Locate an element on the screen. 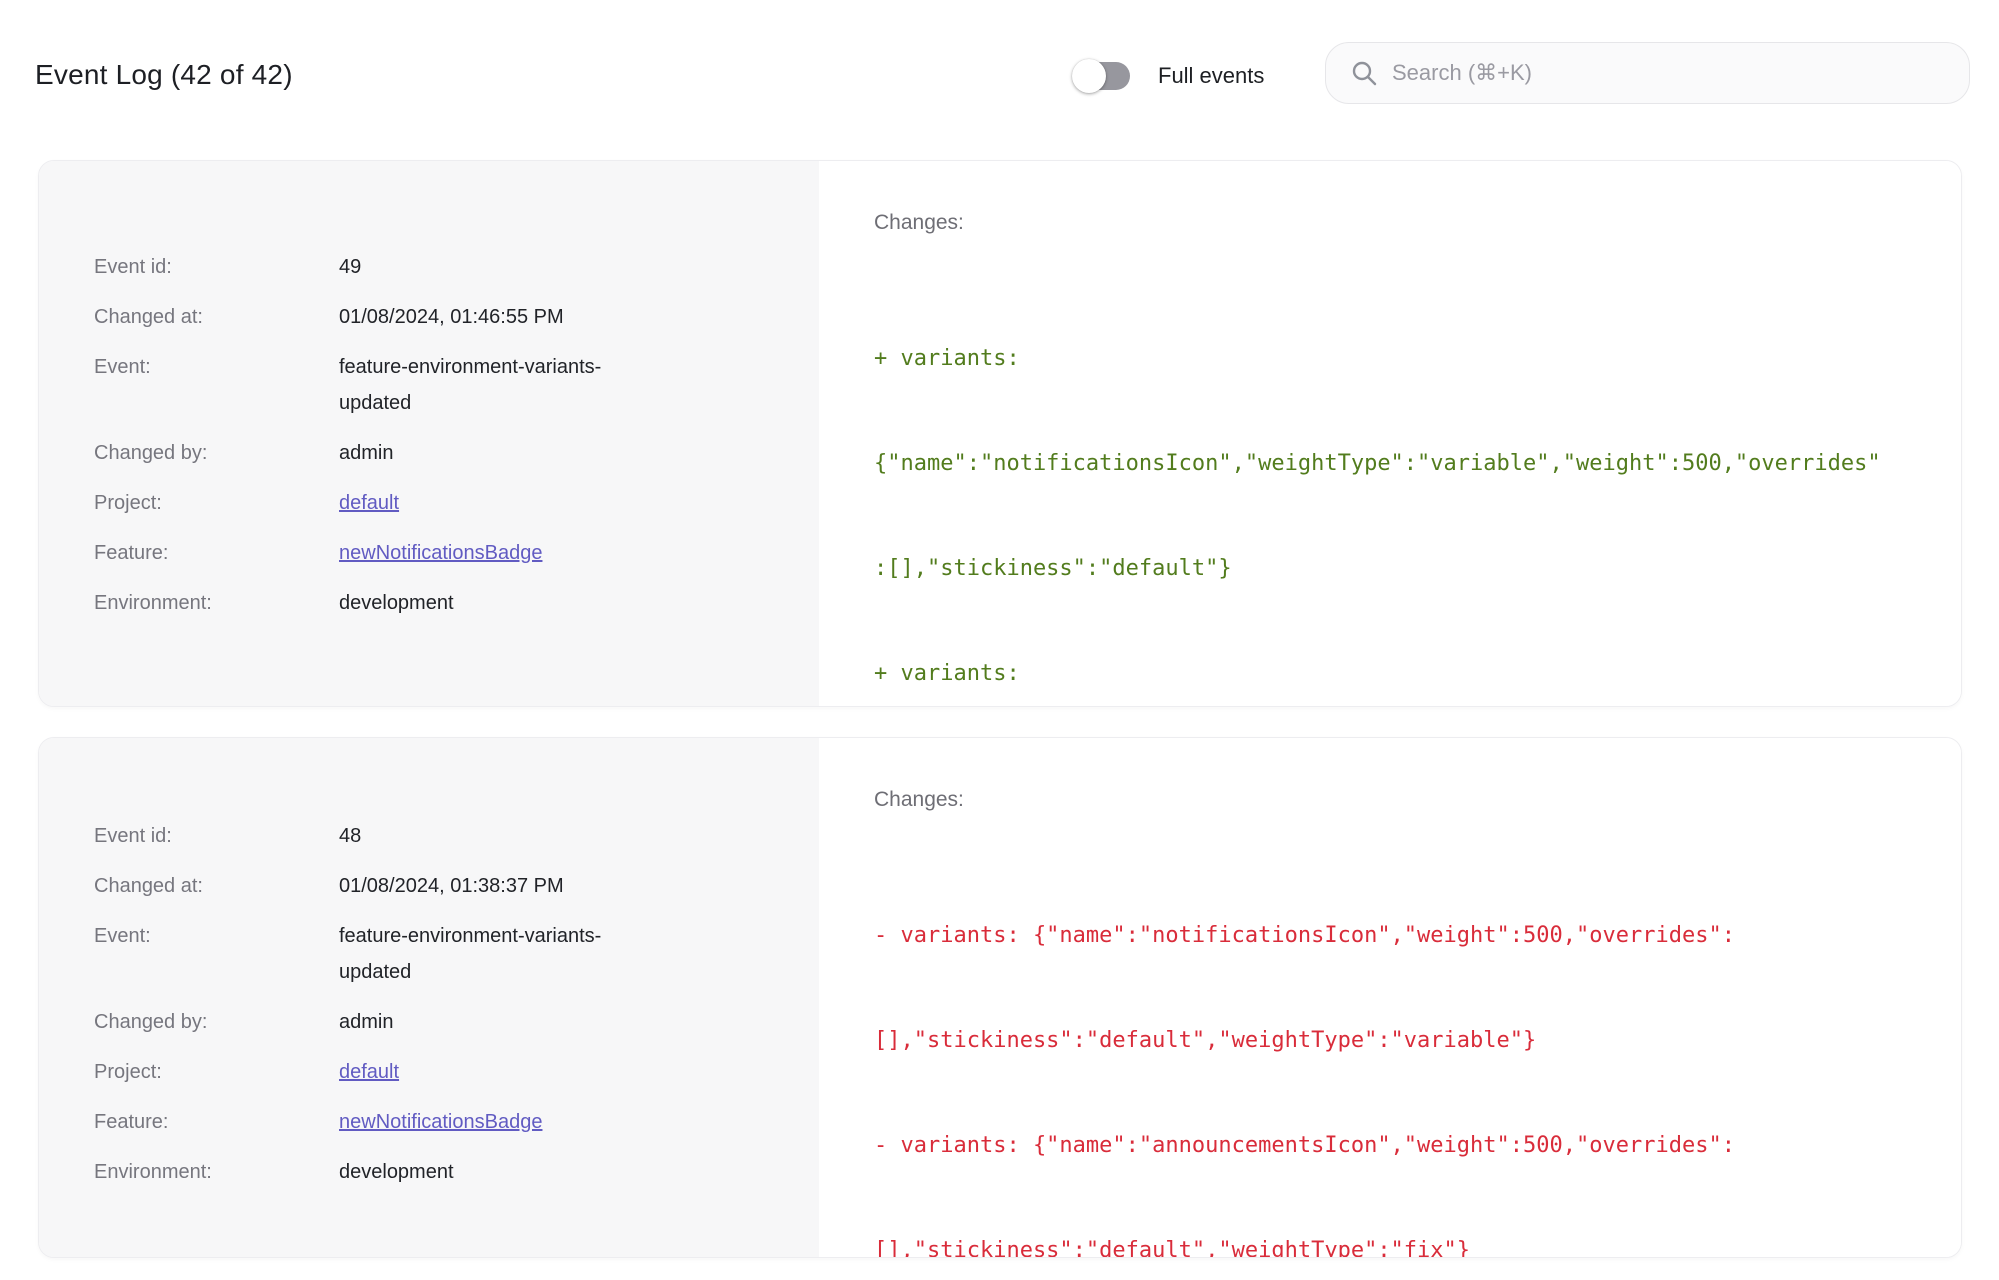  field-row-changed-at: Changed at: 01/08/2024, 01:46:55 PM is located at coordinates (436, 317).